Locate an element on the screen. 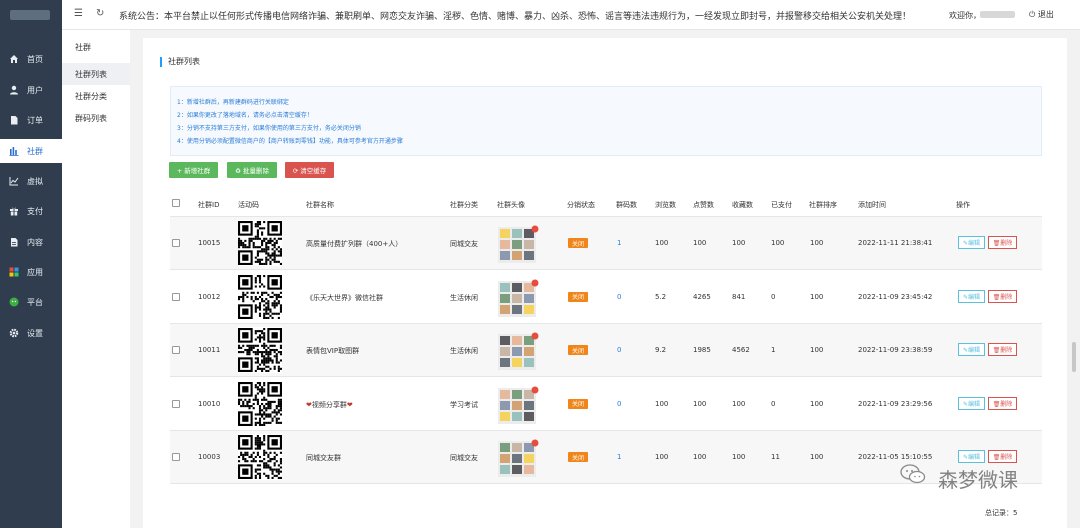  sidebar-item-label: 内容 is located at coordinates (35, 242).